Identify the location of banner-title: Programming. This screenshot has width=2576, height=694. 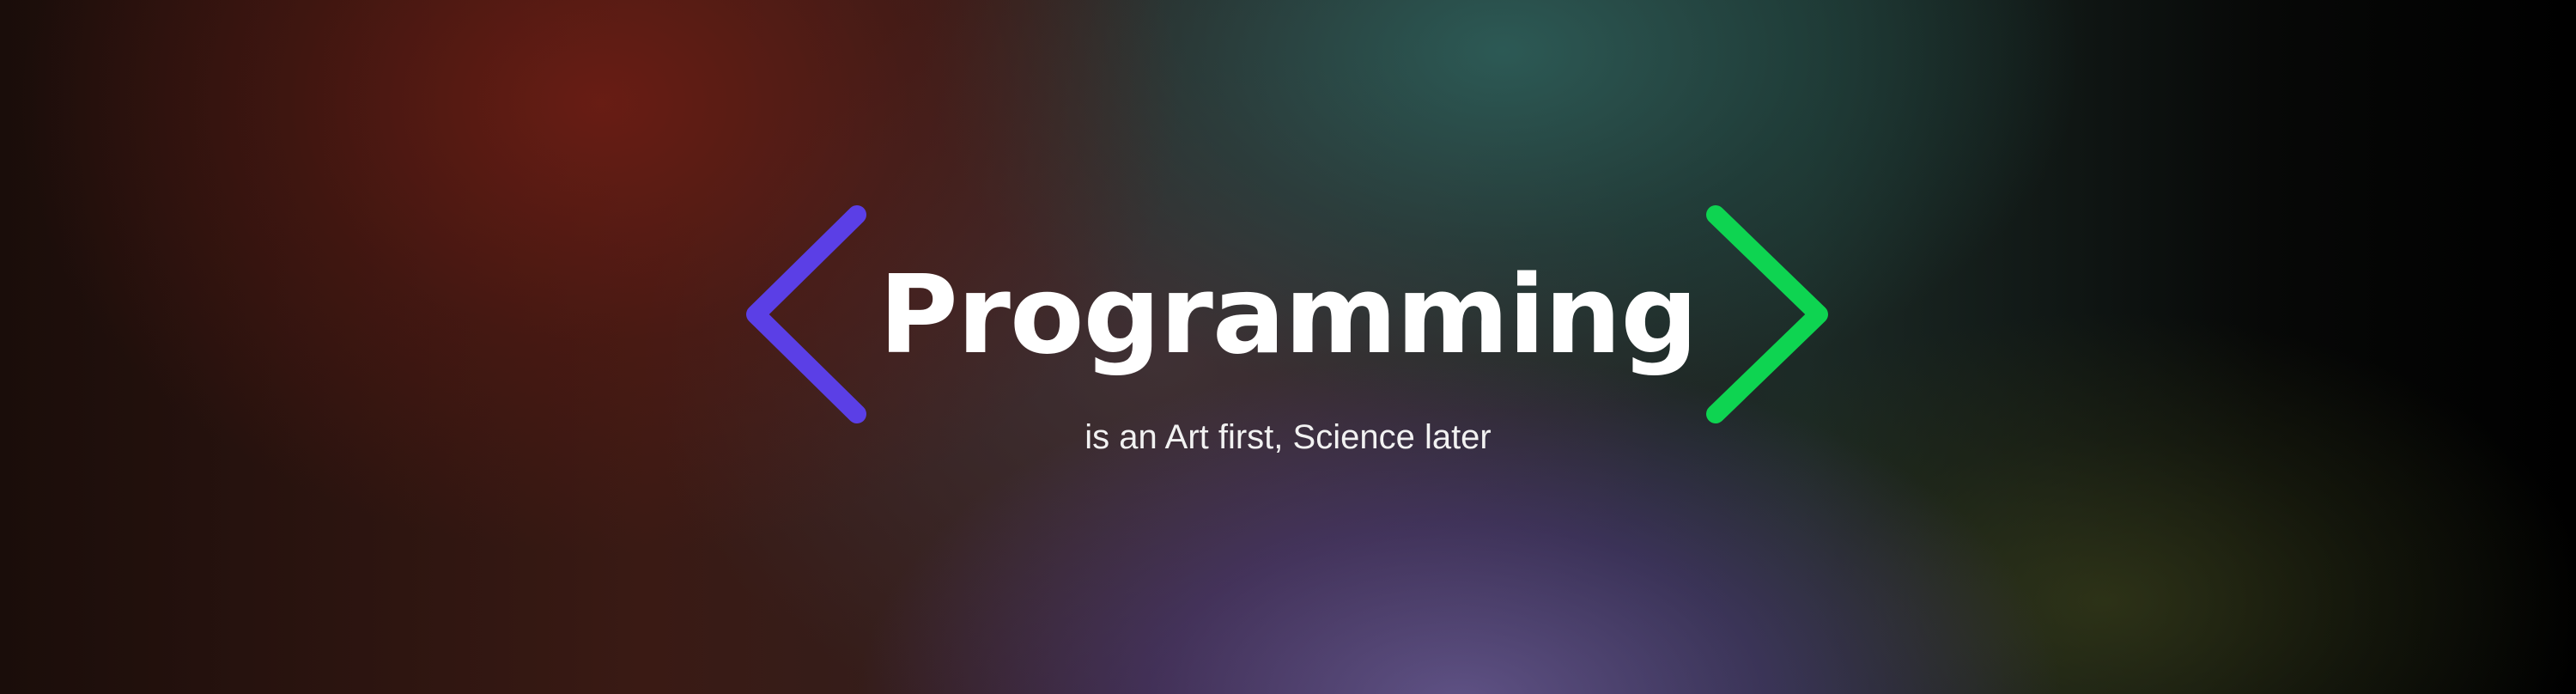
(1288, 315).